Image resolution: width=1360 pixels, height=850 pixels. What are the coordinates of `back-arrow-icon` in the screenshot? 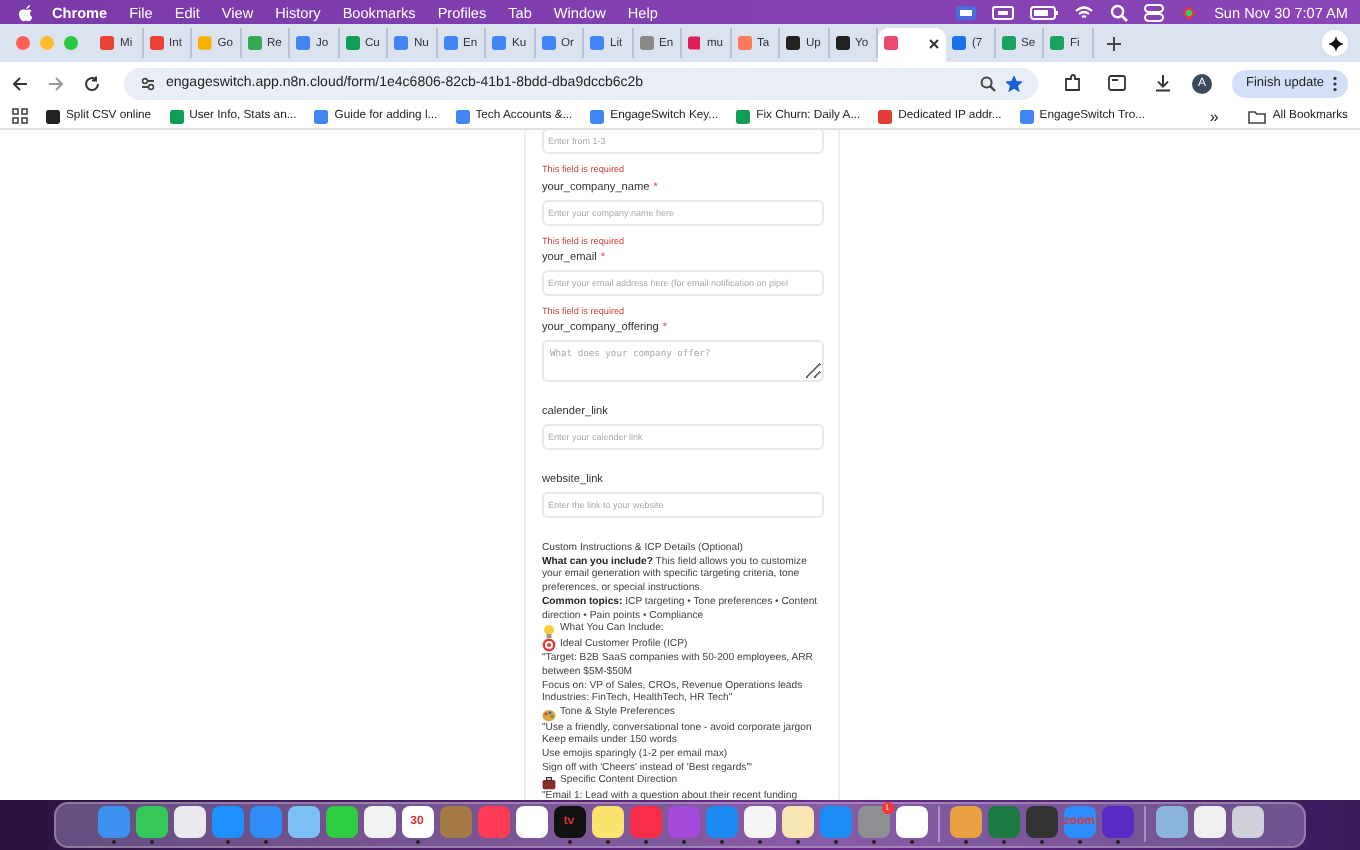 It's located at (20, 83).